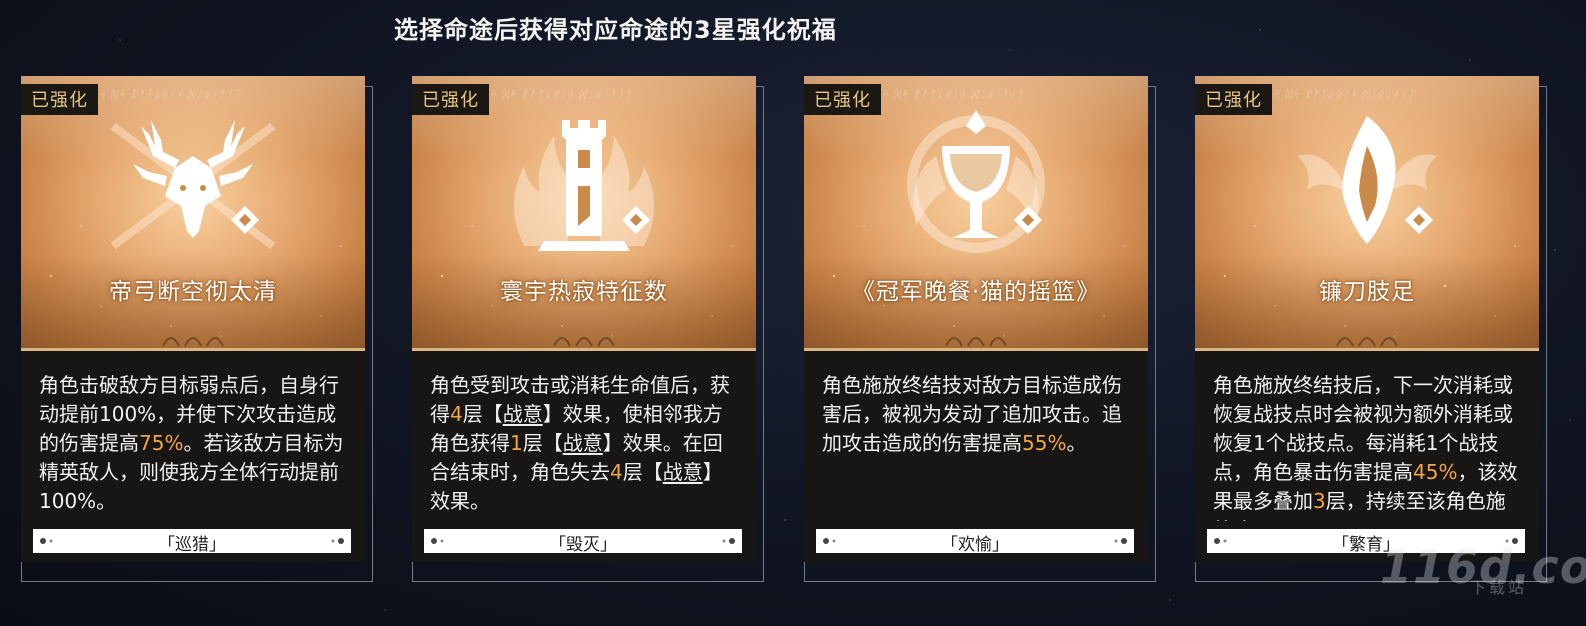 This screenshot has width=1586, height=626. What do you see at coordinates (193, 185) in the screenshot?
I see `deer-antler-emblem-icon` at bounding box center [193, 185].